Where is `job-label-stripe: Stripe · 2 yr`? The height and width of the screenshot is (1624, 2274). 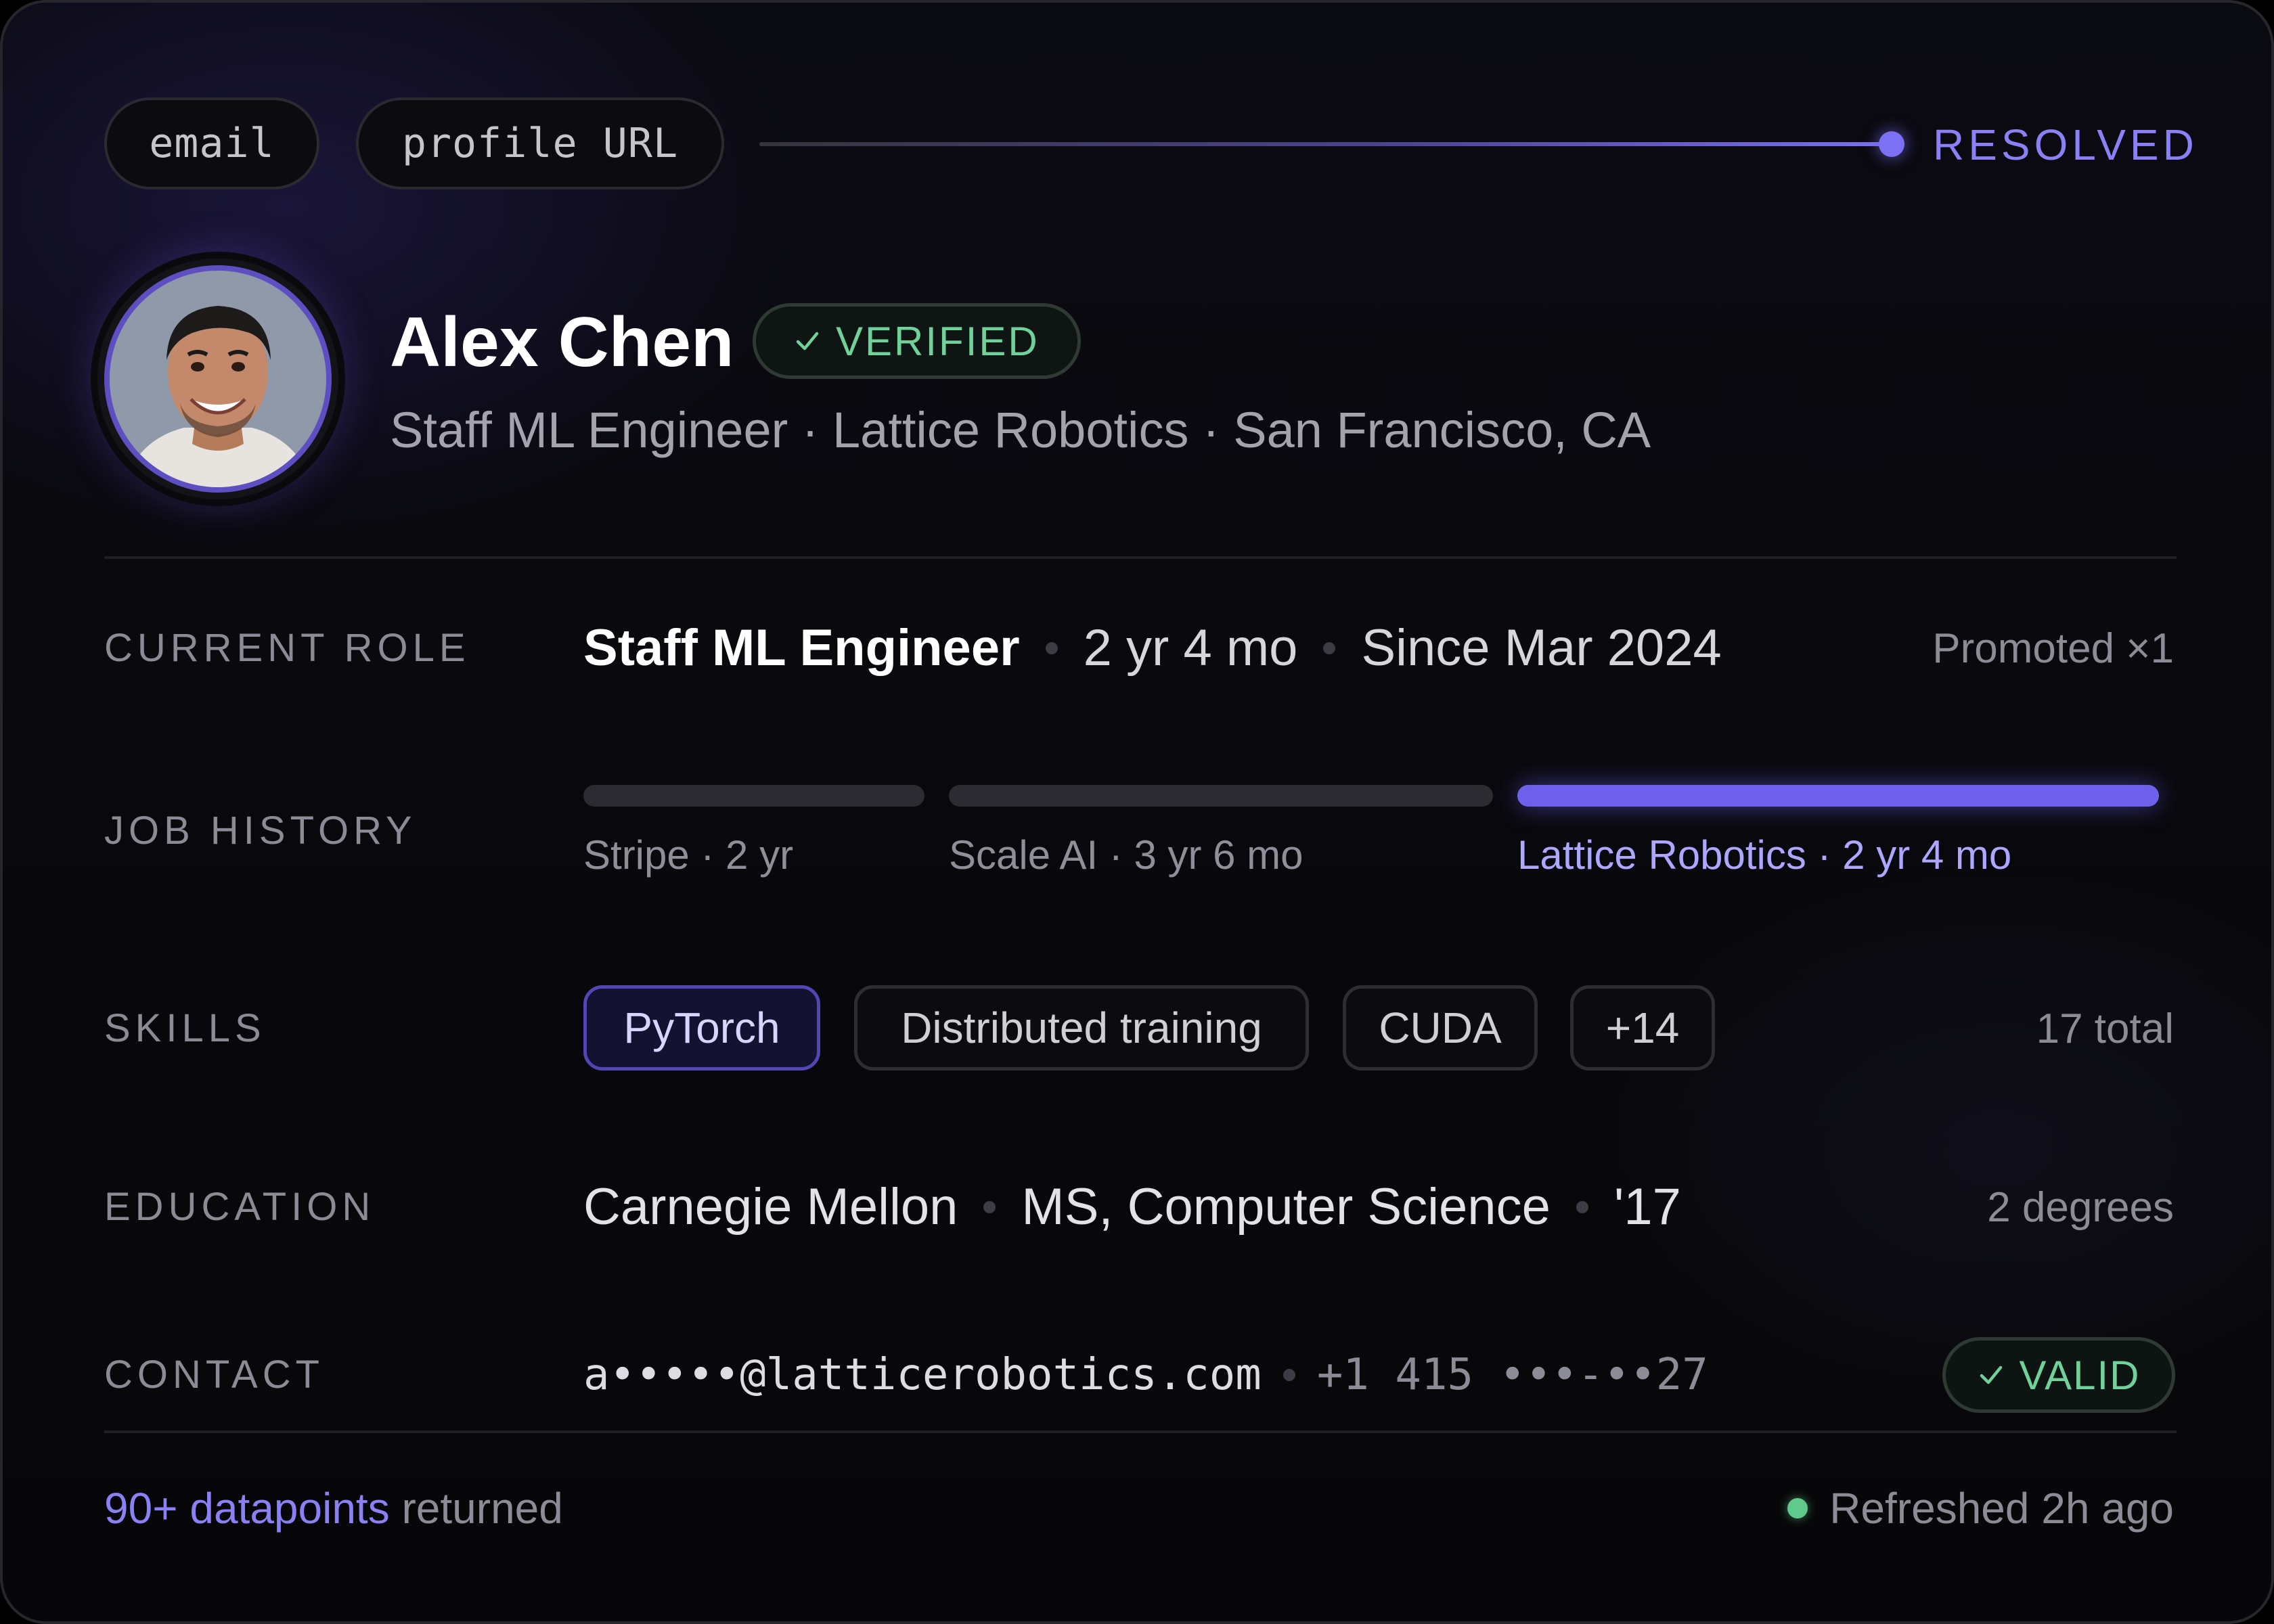
job-label-stripe: Stripe · 2 yr is located at coordinates (688, 855).